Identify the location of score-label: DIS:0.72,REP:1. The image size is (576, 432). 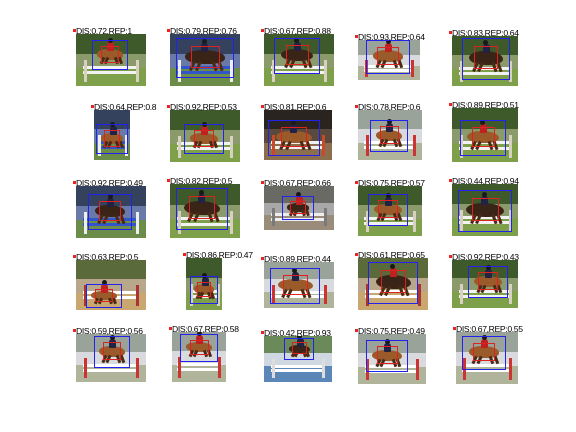
(104, 31).